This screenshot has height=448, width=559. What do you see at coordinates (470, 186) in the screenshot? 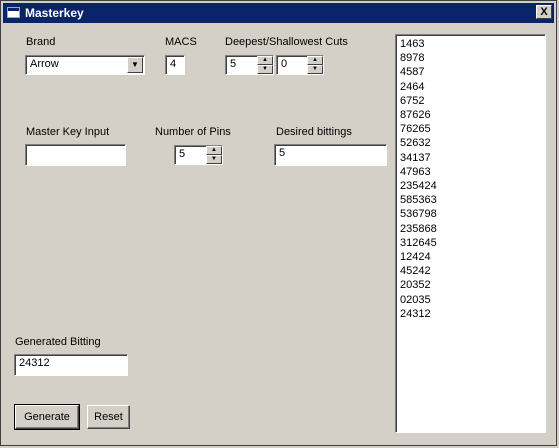
I see `list-item: 235424` at bounding box center [470, 186].